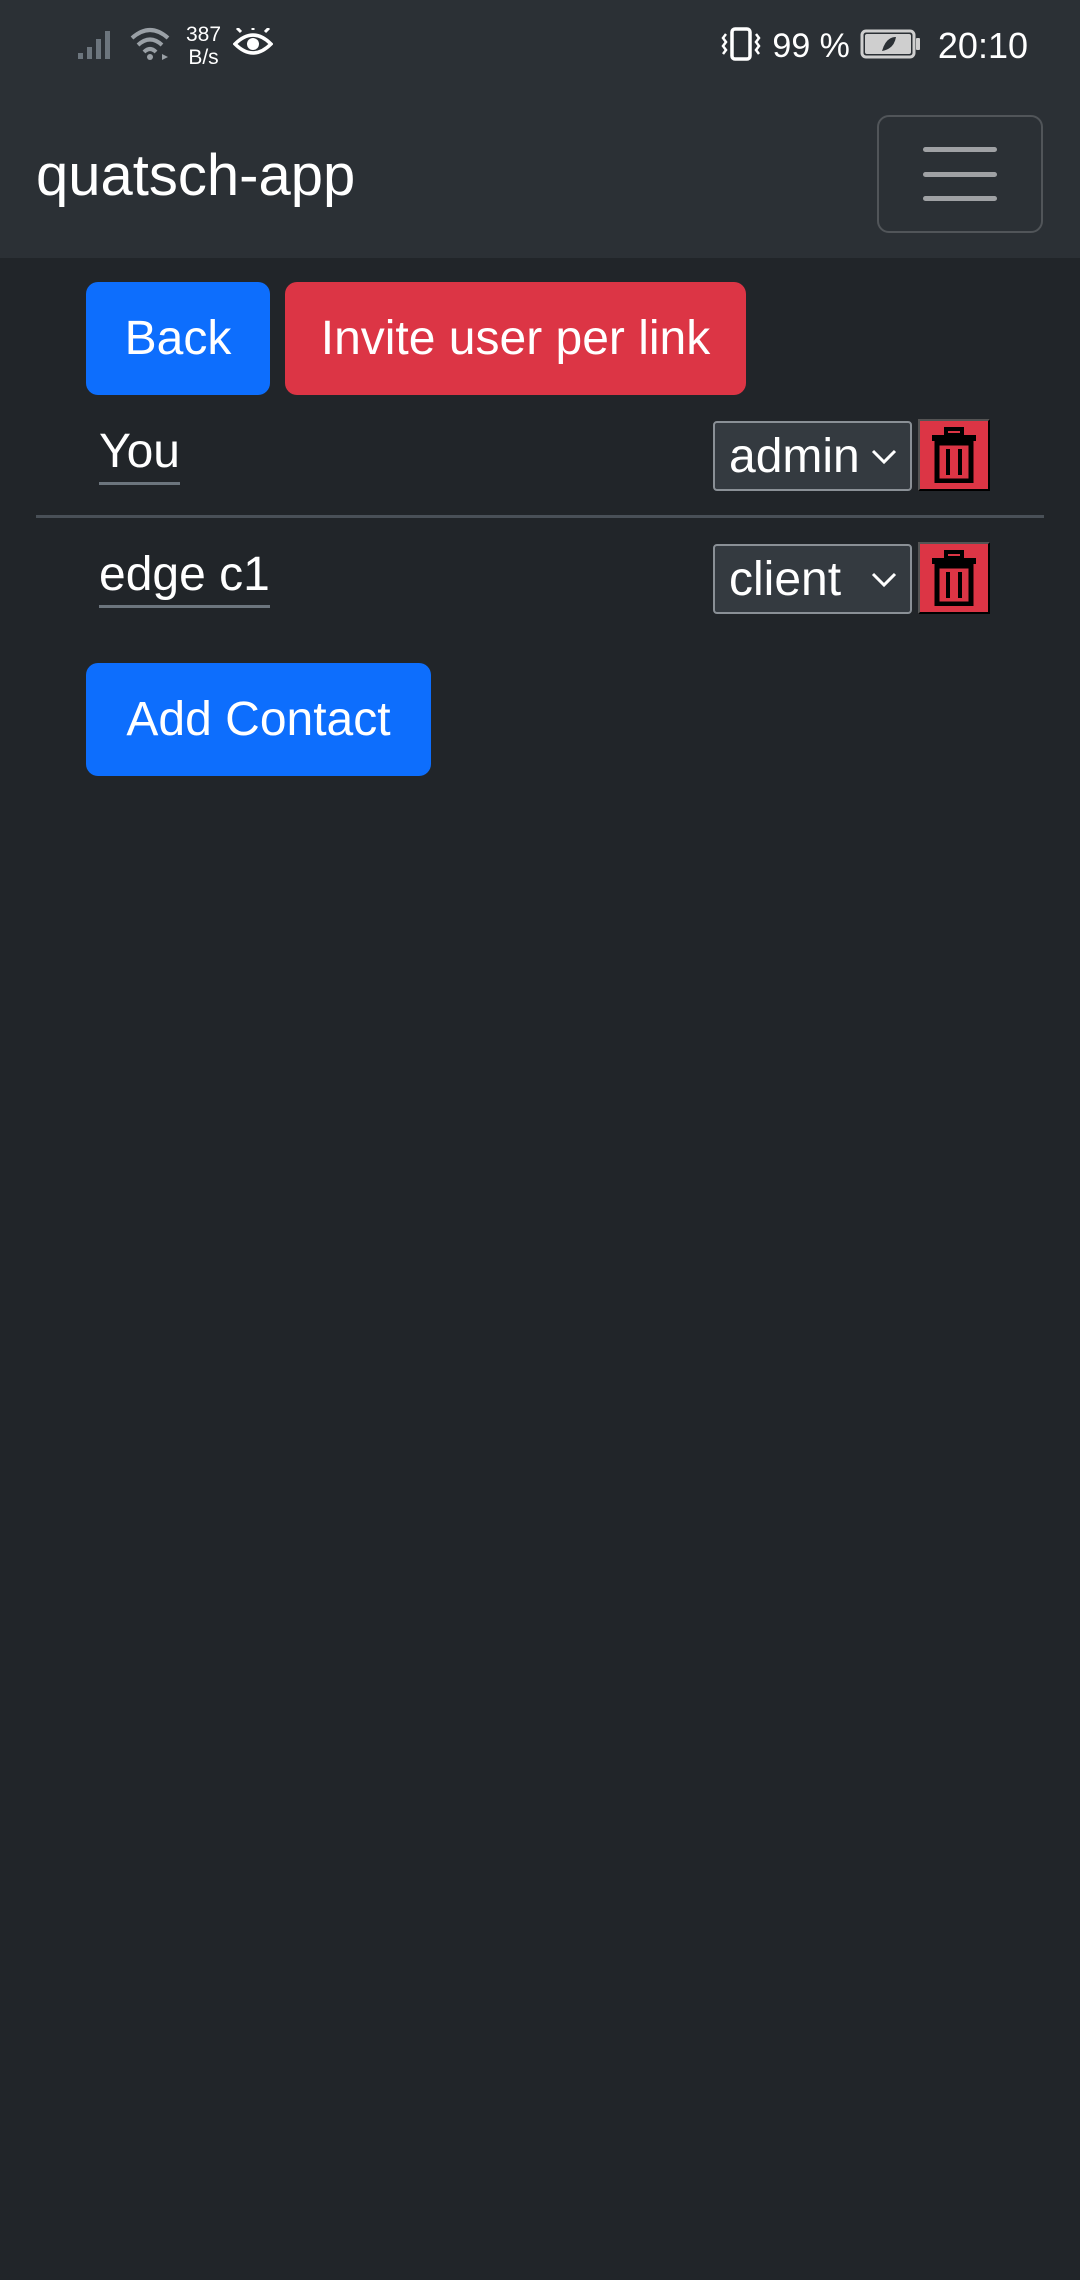  I want to click on vibrate-icon, so click(741, 46).